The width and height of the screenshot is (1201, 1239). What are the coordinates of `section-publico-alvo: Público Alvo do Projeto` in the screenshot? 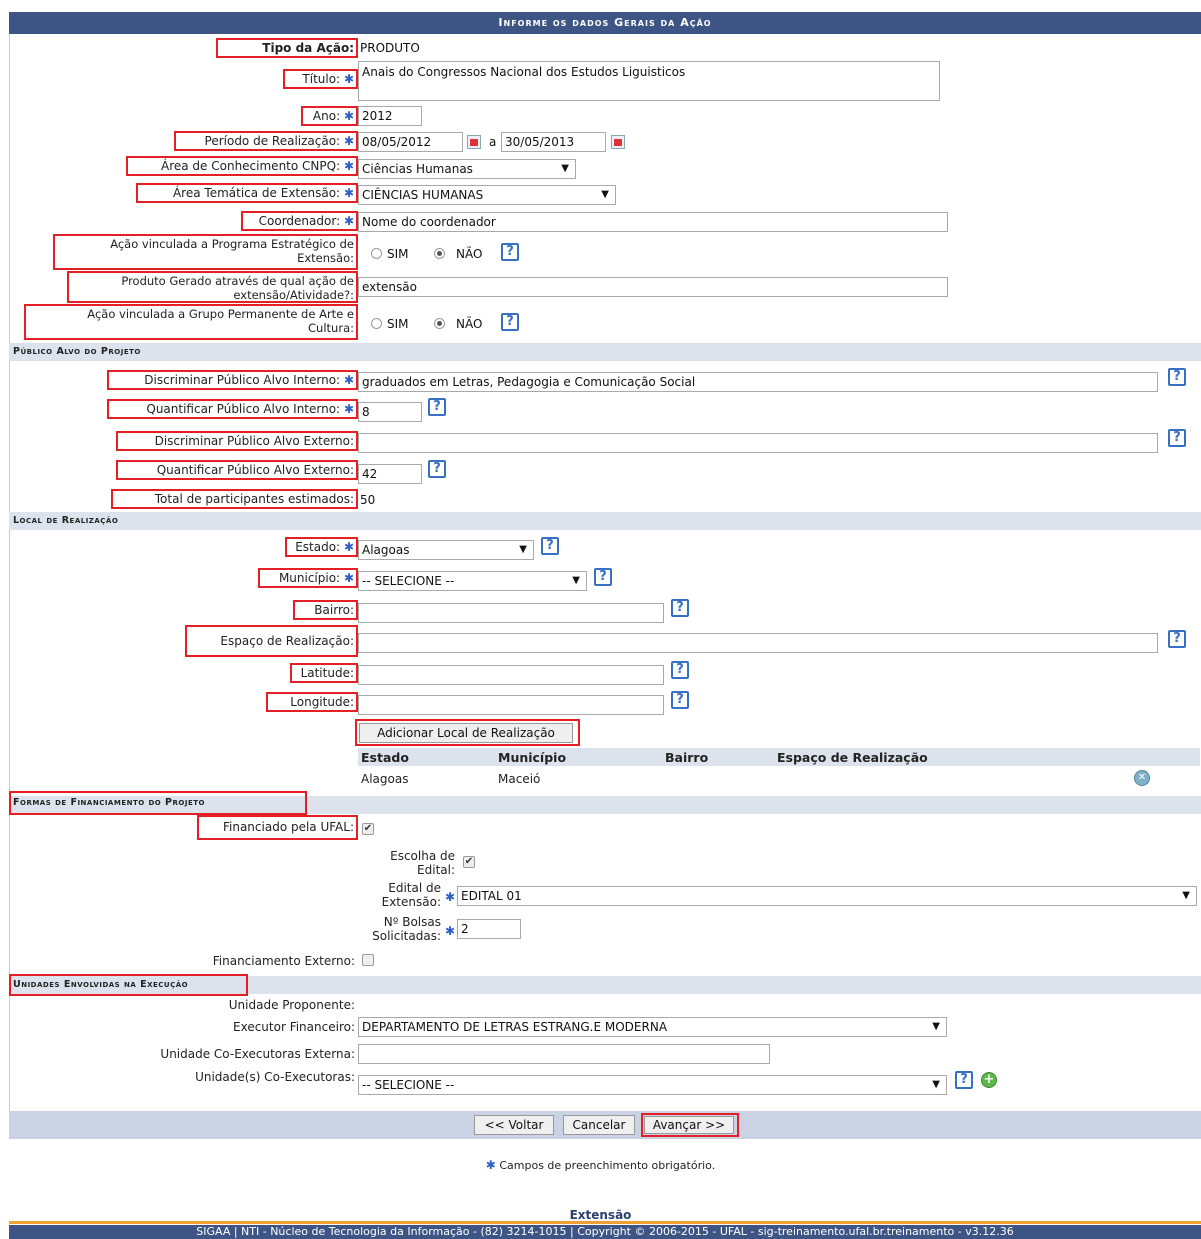 It's located at (605, 352).